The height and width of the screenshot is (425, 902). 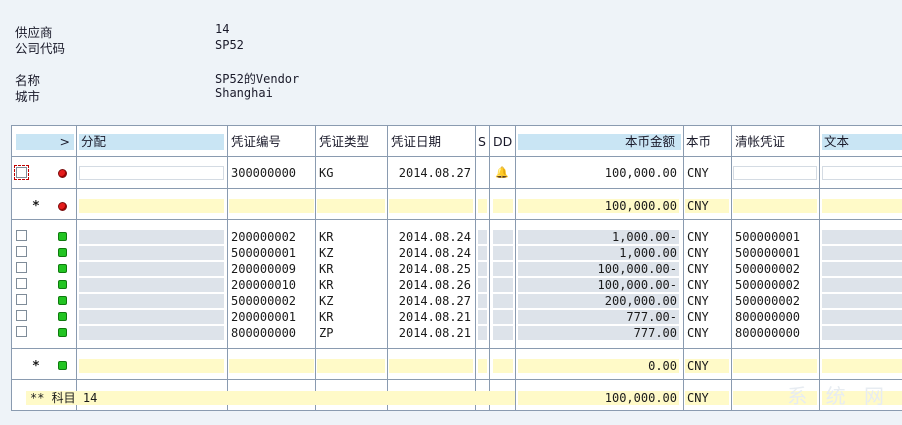 I want to click on doc-number-column-header: 凭证编号, so click(x=272, y=142).